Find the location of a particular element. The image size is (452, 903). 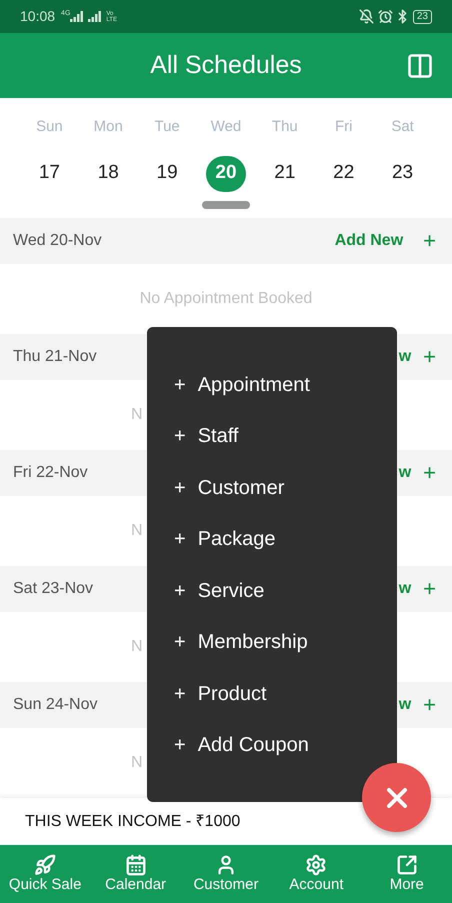

weekday-label: Mon is located at coordinates (108, 127).